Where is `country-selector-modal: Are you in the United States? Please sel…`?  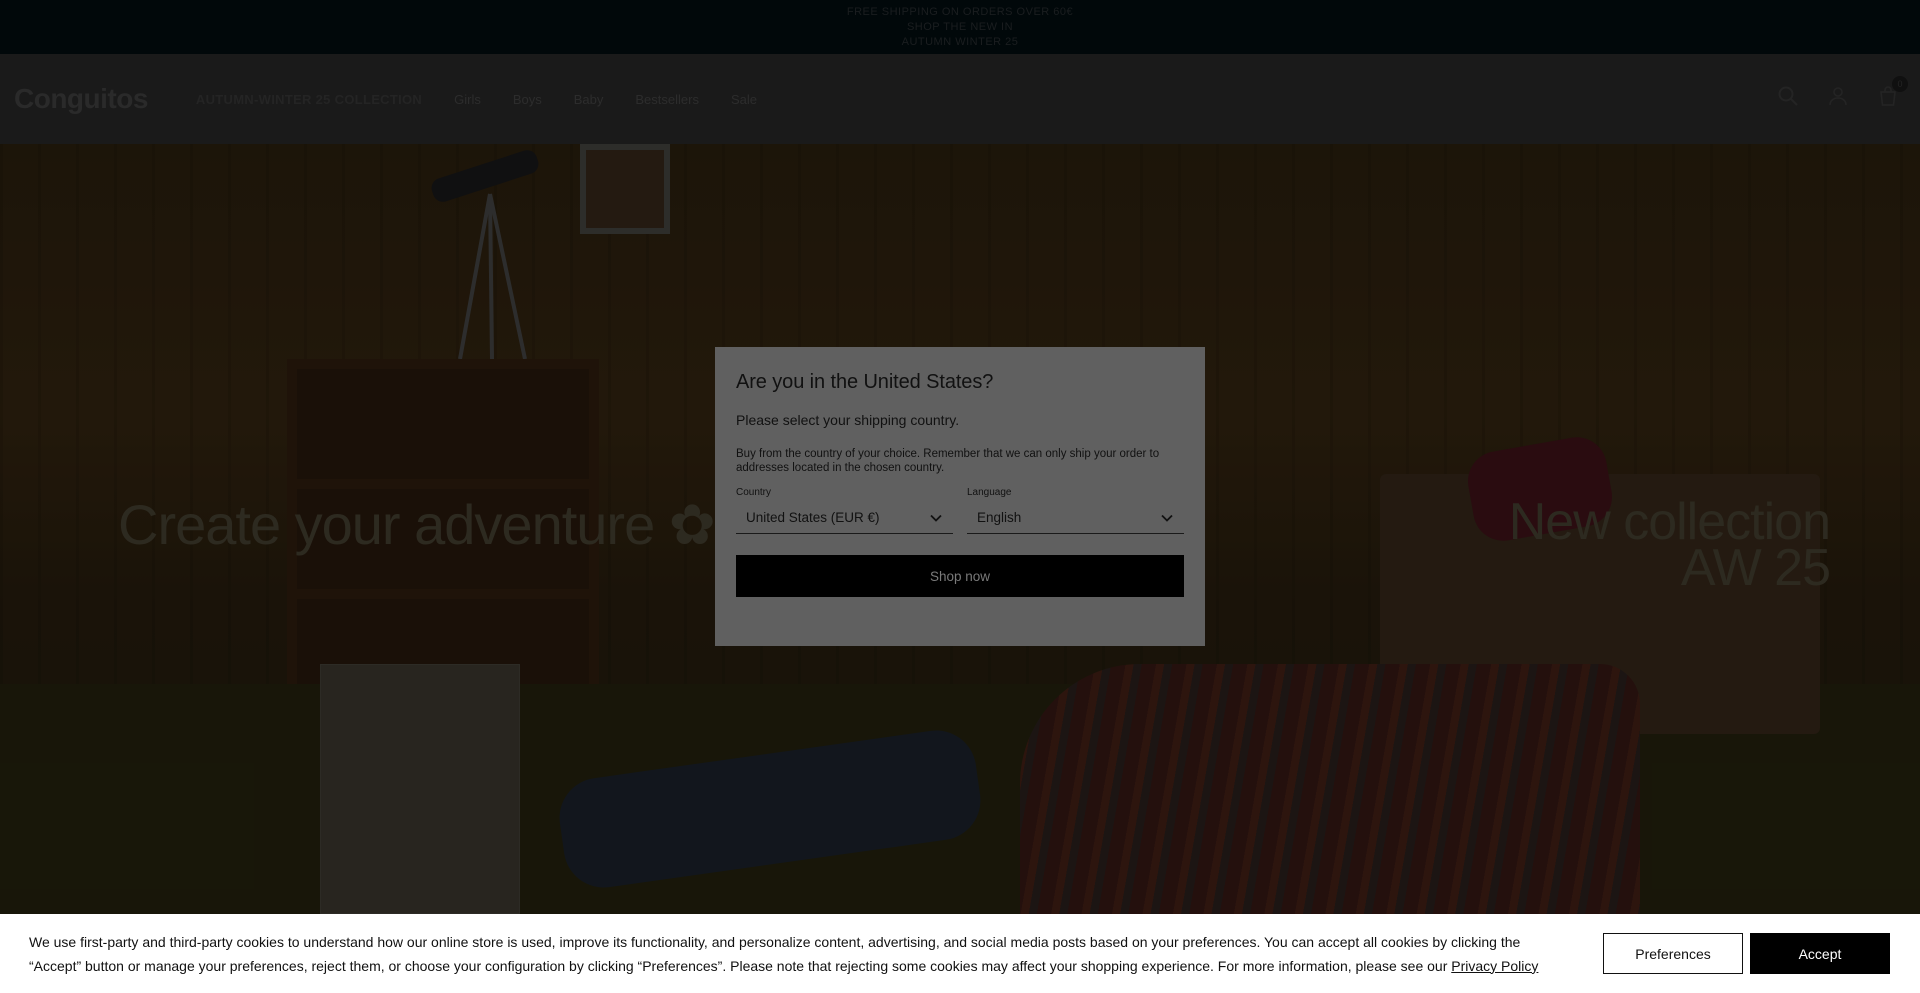 country-selector-modal: Are you in the United States? Please sel… is located at coordinates (960, 496).